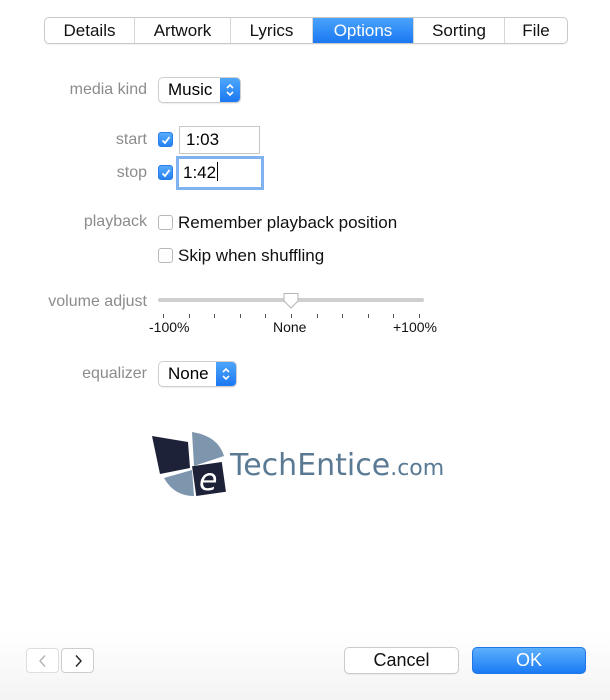  I want to click on tab-artwork: Artwork, so click(183, 30).